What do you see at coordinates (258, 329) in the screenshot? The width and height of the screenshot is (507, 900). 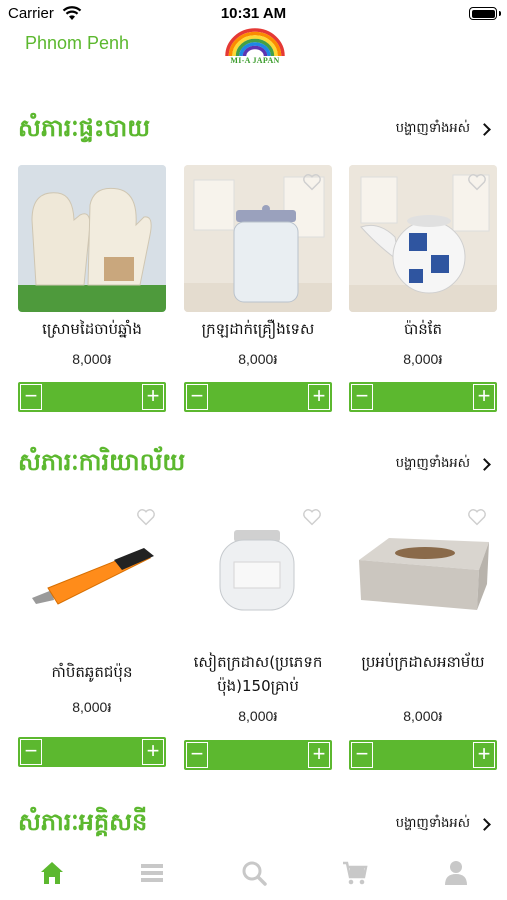 I see `product-name: ក្រឡដាក់គ្រឿងទេស` at bounding box center [258, 329].